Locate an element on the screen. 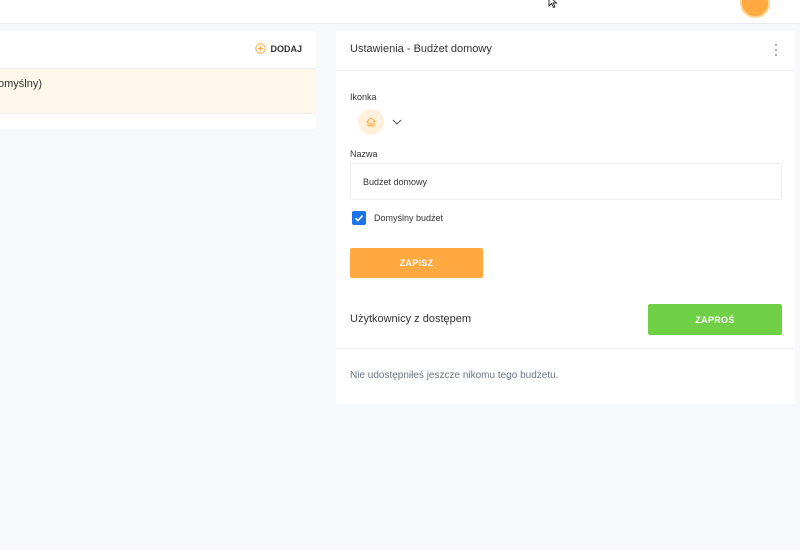 The height and width of the screenshot is (550, 800). checkmark-icon is located at coordinates (359, 218).